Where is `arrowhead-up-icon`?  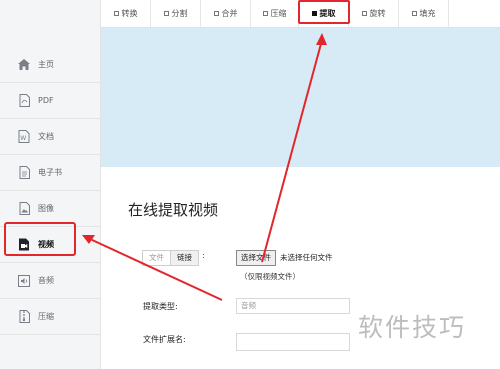
arrowhead-up-icon is located at coordinates (321, 39).